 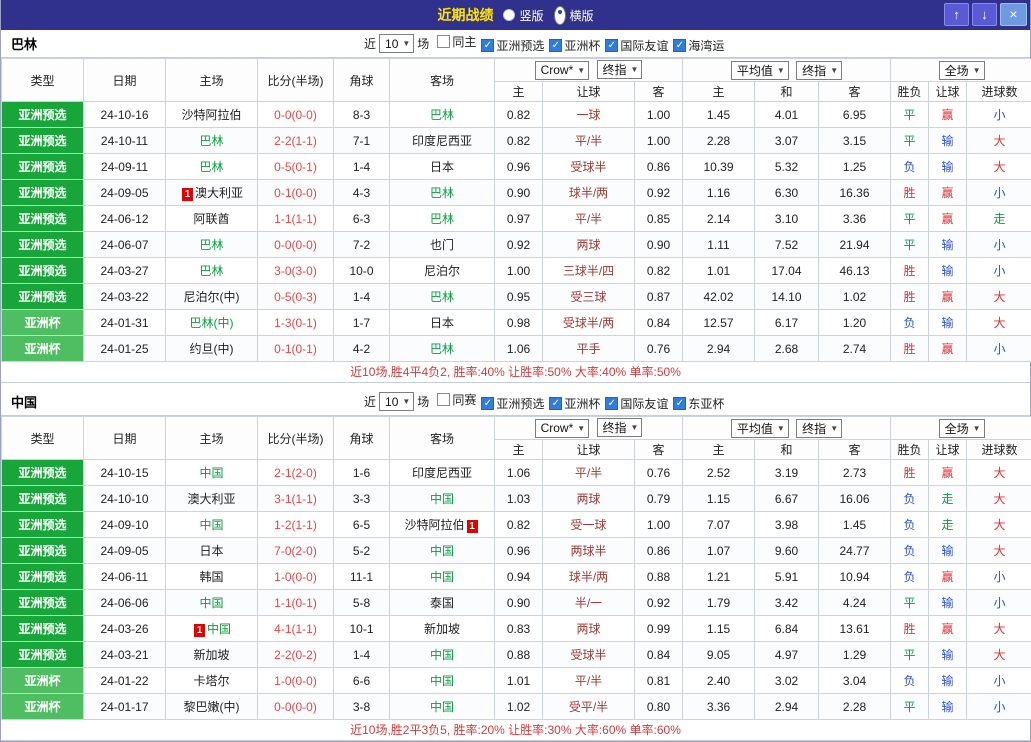 What do you see at coordinates (589, 450) in the screenshot?
I see `col-odds-handicap: 让球` at bounding box center [589, 450].